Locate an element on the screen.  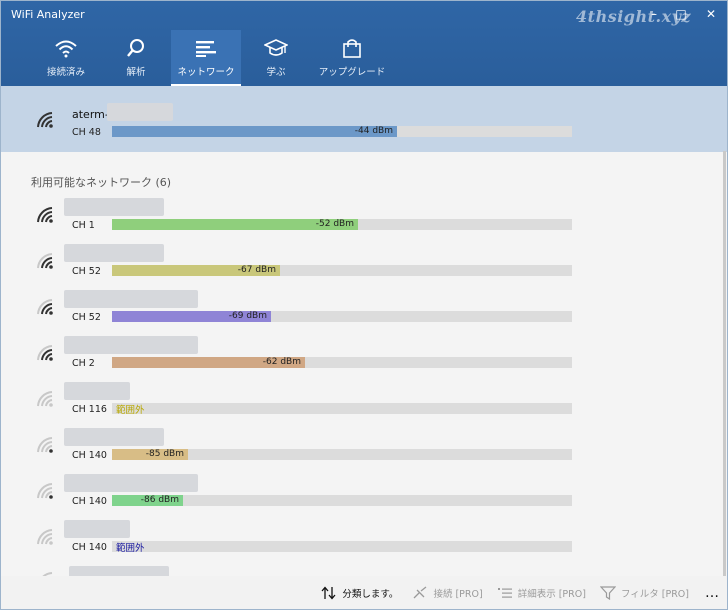
tab-label: 接続済み is located at coordinates (65, 72).